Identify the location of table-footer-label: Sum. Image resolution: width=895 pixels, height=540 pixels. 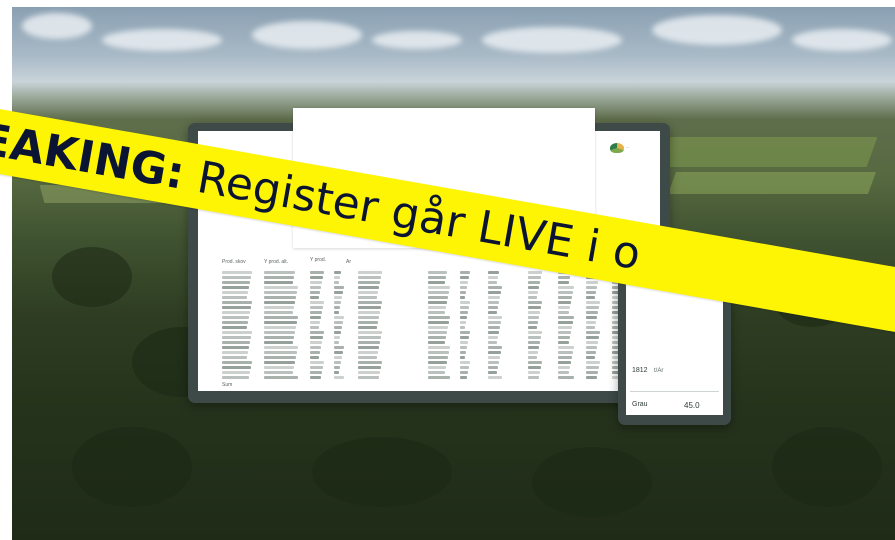
(227, 385).